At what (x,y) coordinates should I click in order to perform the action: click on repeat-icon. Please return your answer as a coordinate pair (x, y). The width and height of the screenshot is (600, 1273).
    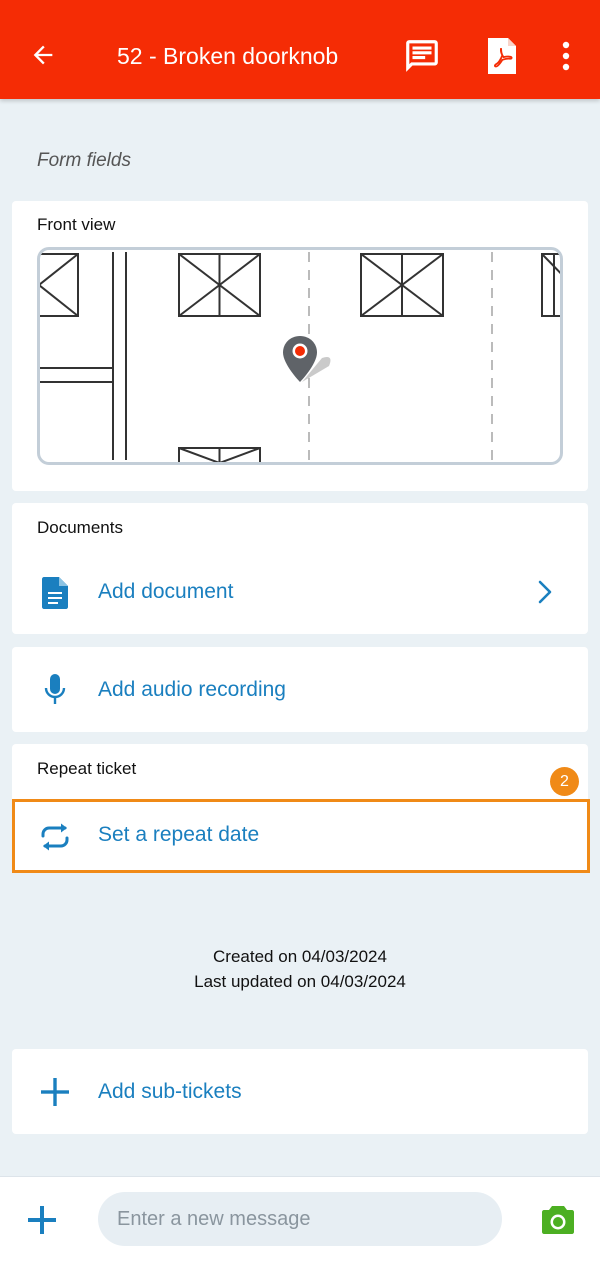
    Looking at the image, I should click on (55, 837).